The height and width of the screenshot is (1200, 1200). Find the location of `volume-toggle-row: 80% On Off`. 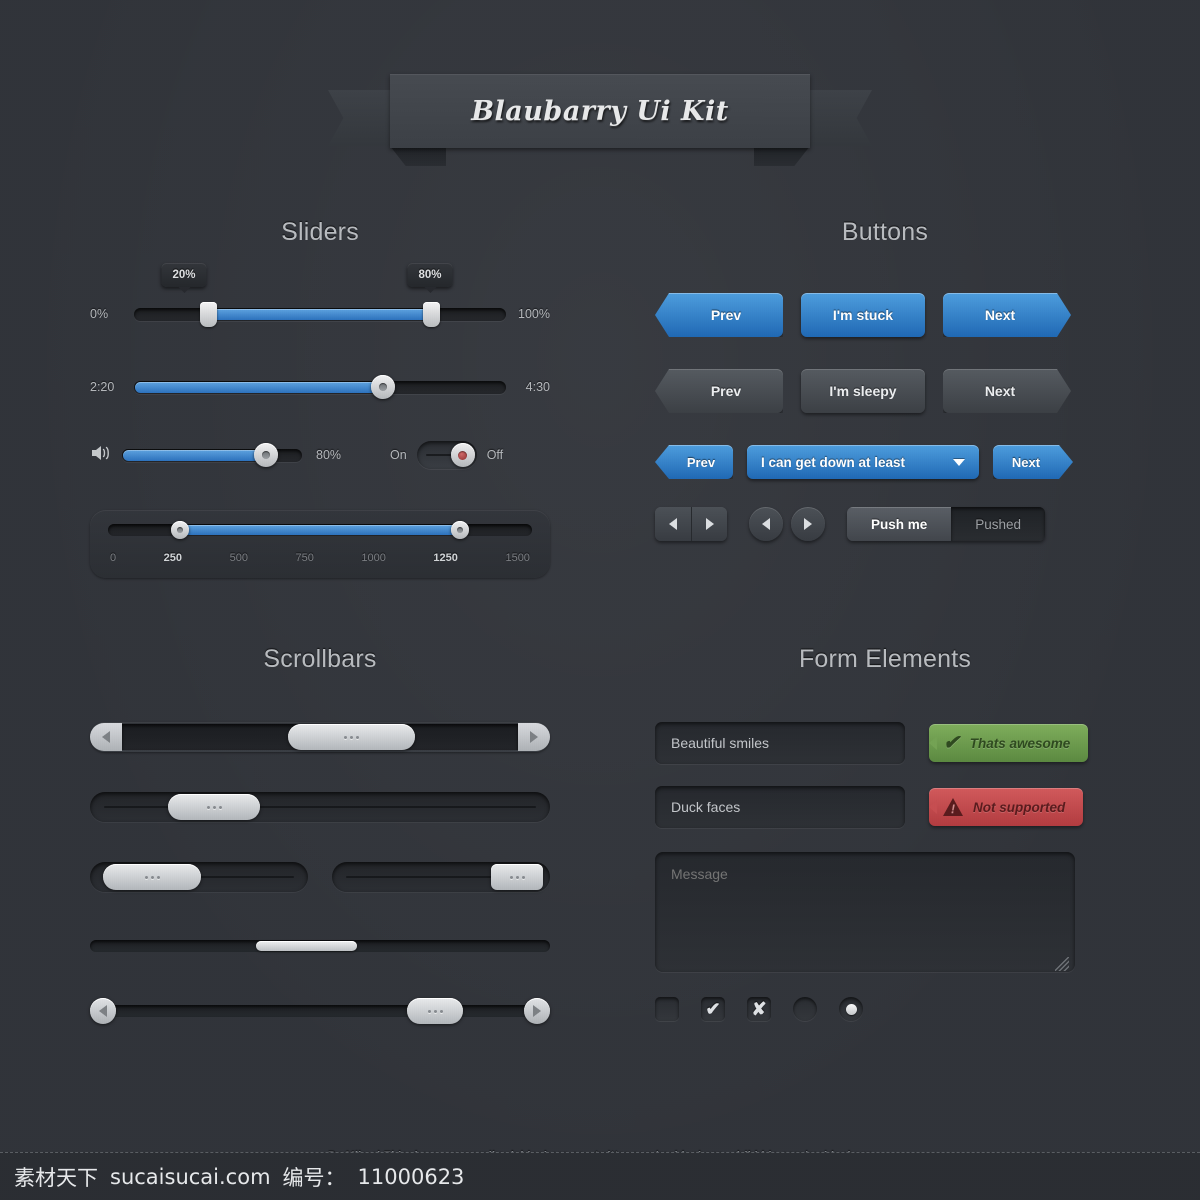

volume-toggle-row: 80% On Off is located at coordinates (320, 455).